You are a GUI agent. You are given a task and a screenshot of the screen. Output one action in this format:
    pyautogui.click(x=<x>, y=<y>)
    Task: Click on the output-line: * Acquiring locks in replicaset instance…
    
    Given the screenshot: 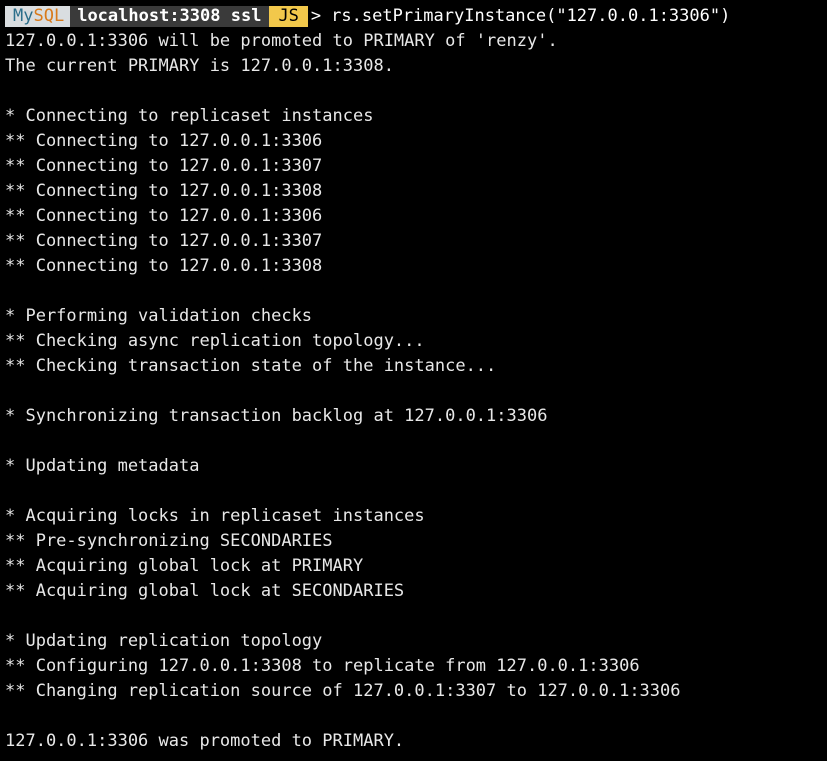 What is the action you would take?
    pyautogui.click(x=215, y=516)
    